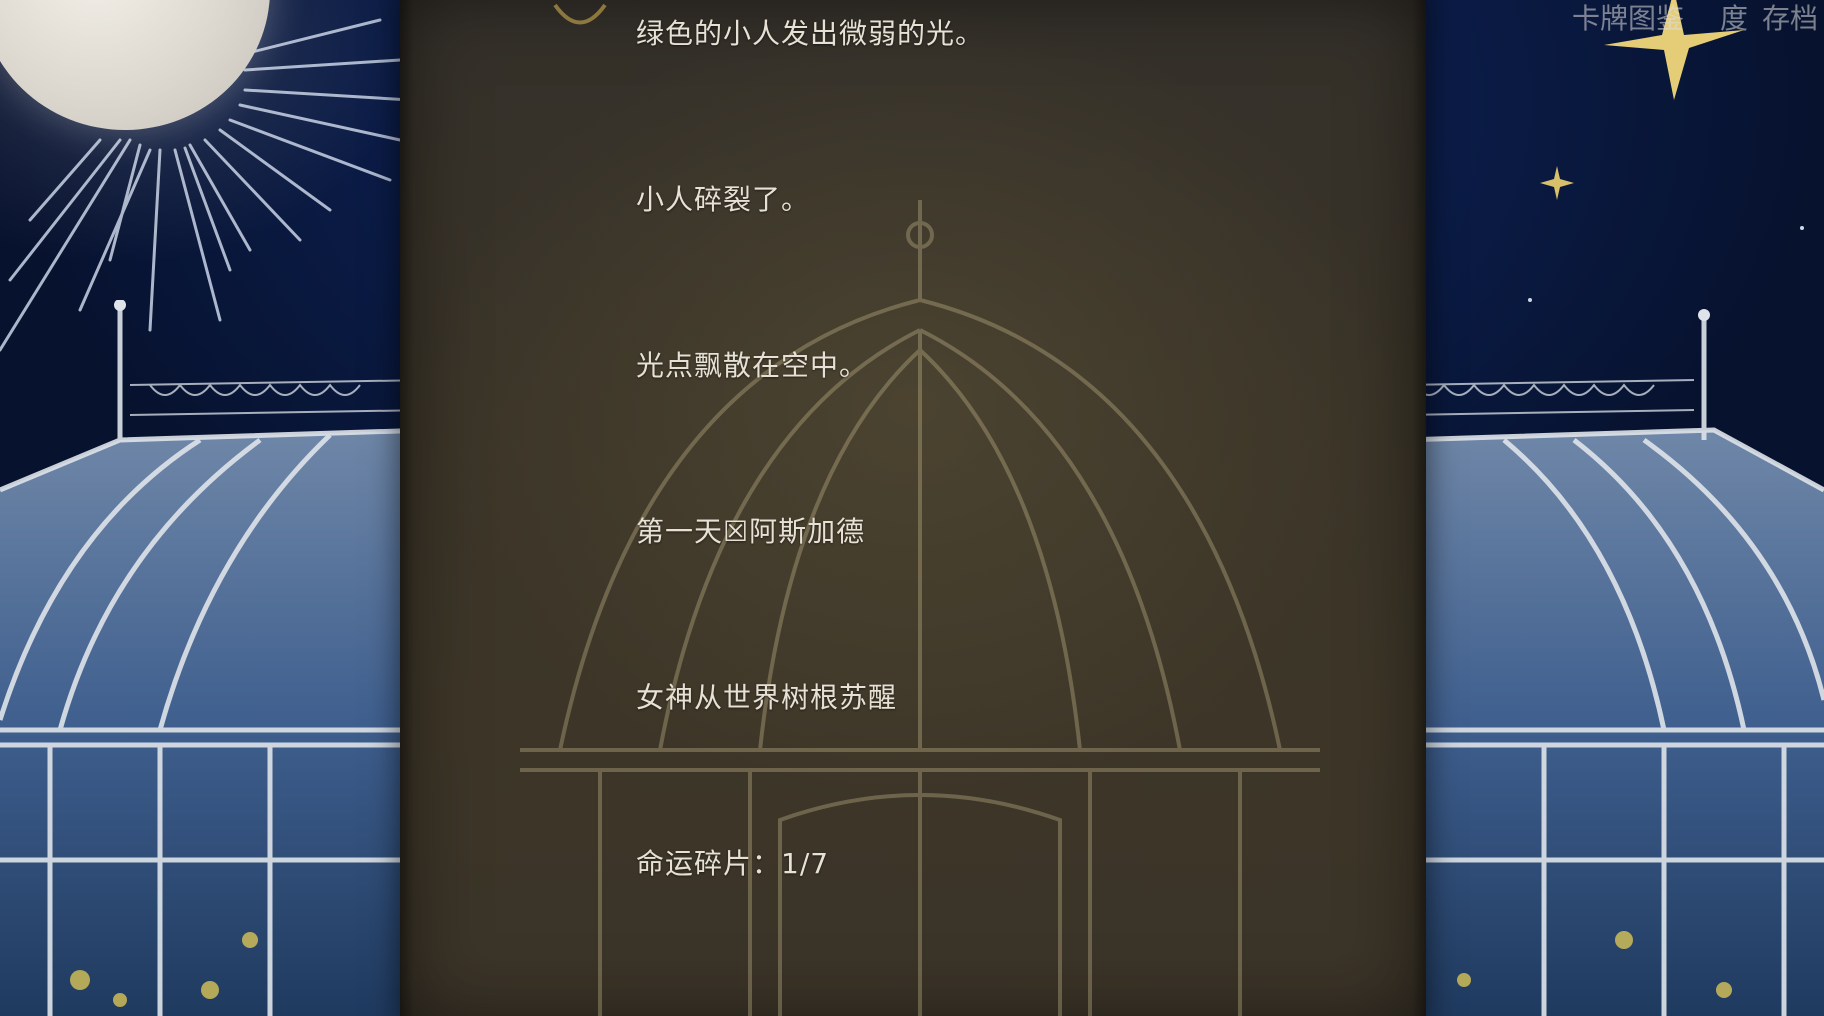 The height and width of the screenshot is (1016, 1824). Describe the element at coordinates (1790, 18) in the screenshot. I see `save-button: 存档` at that location.